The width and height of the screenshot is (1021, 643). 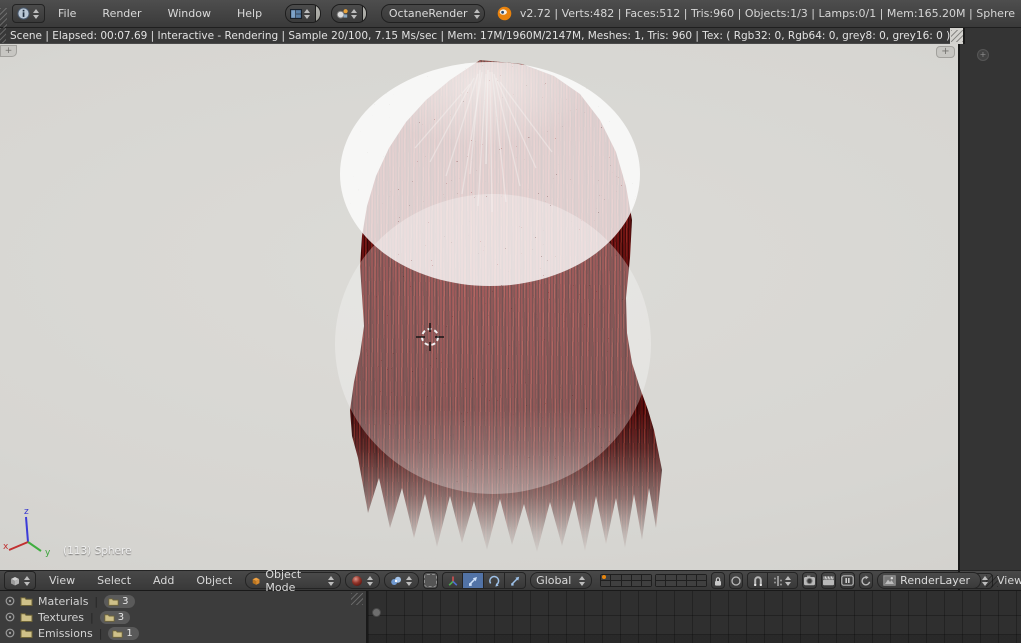 What do you see at coordinates (27, 532) in the screenshot?
I see `axis-gizmo: z x y` at bounding box center [27, 532].